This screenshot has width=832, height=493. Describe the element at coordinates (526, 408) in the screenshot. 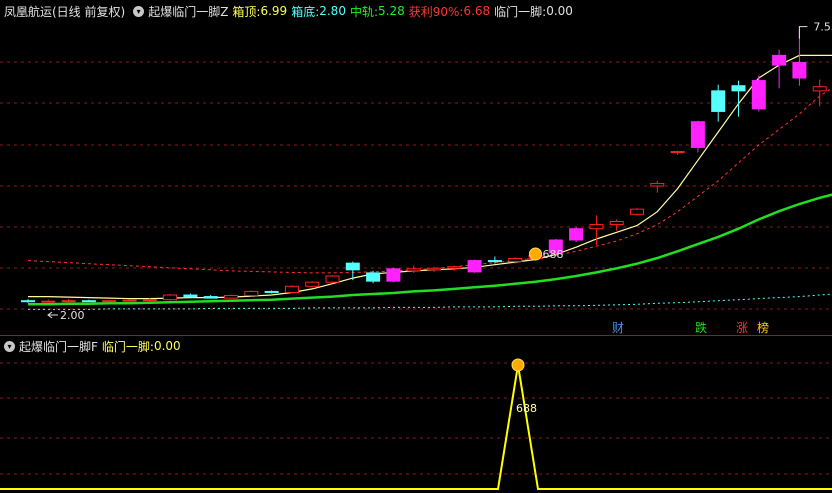

I see `signal-value-sub: 688` at that location.